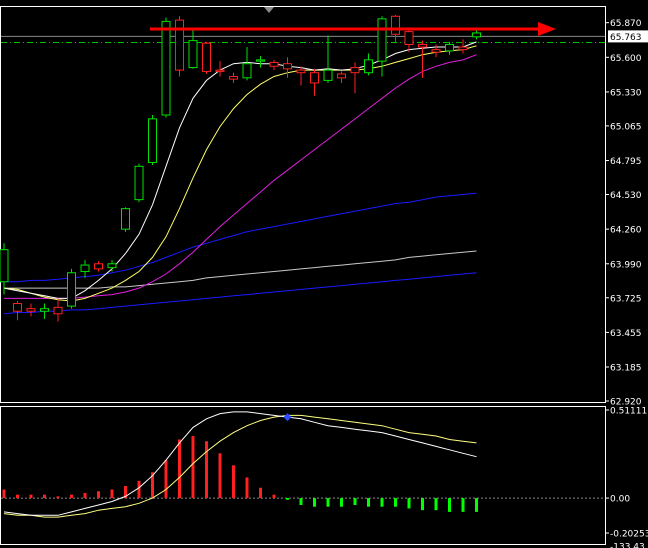  What do you see at coordinates (627, 545) in the screenshot?
I see `macd-tick-label: -133.43` at bounding box center [627, 545].